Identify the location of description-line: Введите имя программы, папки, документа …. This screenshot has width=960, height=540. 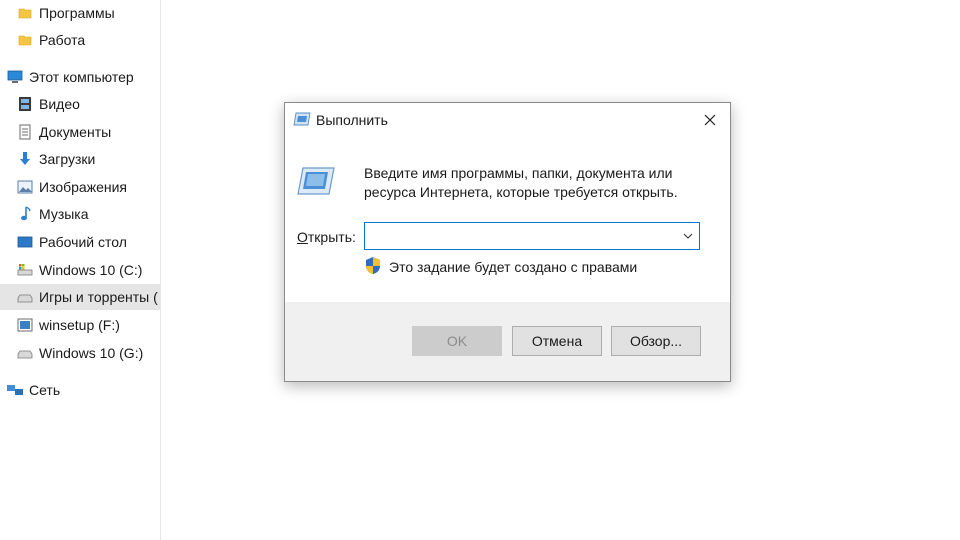
(518, 173).